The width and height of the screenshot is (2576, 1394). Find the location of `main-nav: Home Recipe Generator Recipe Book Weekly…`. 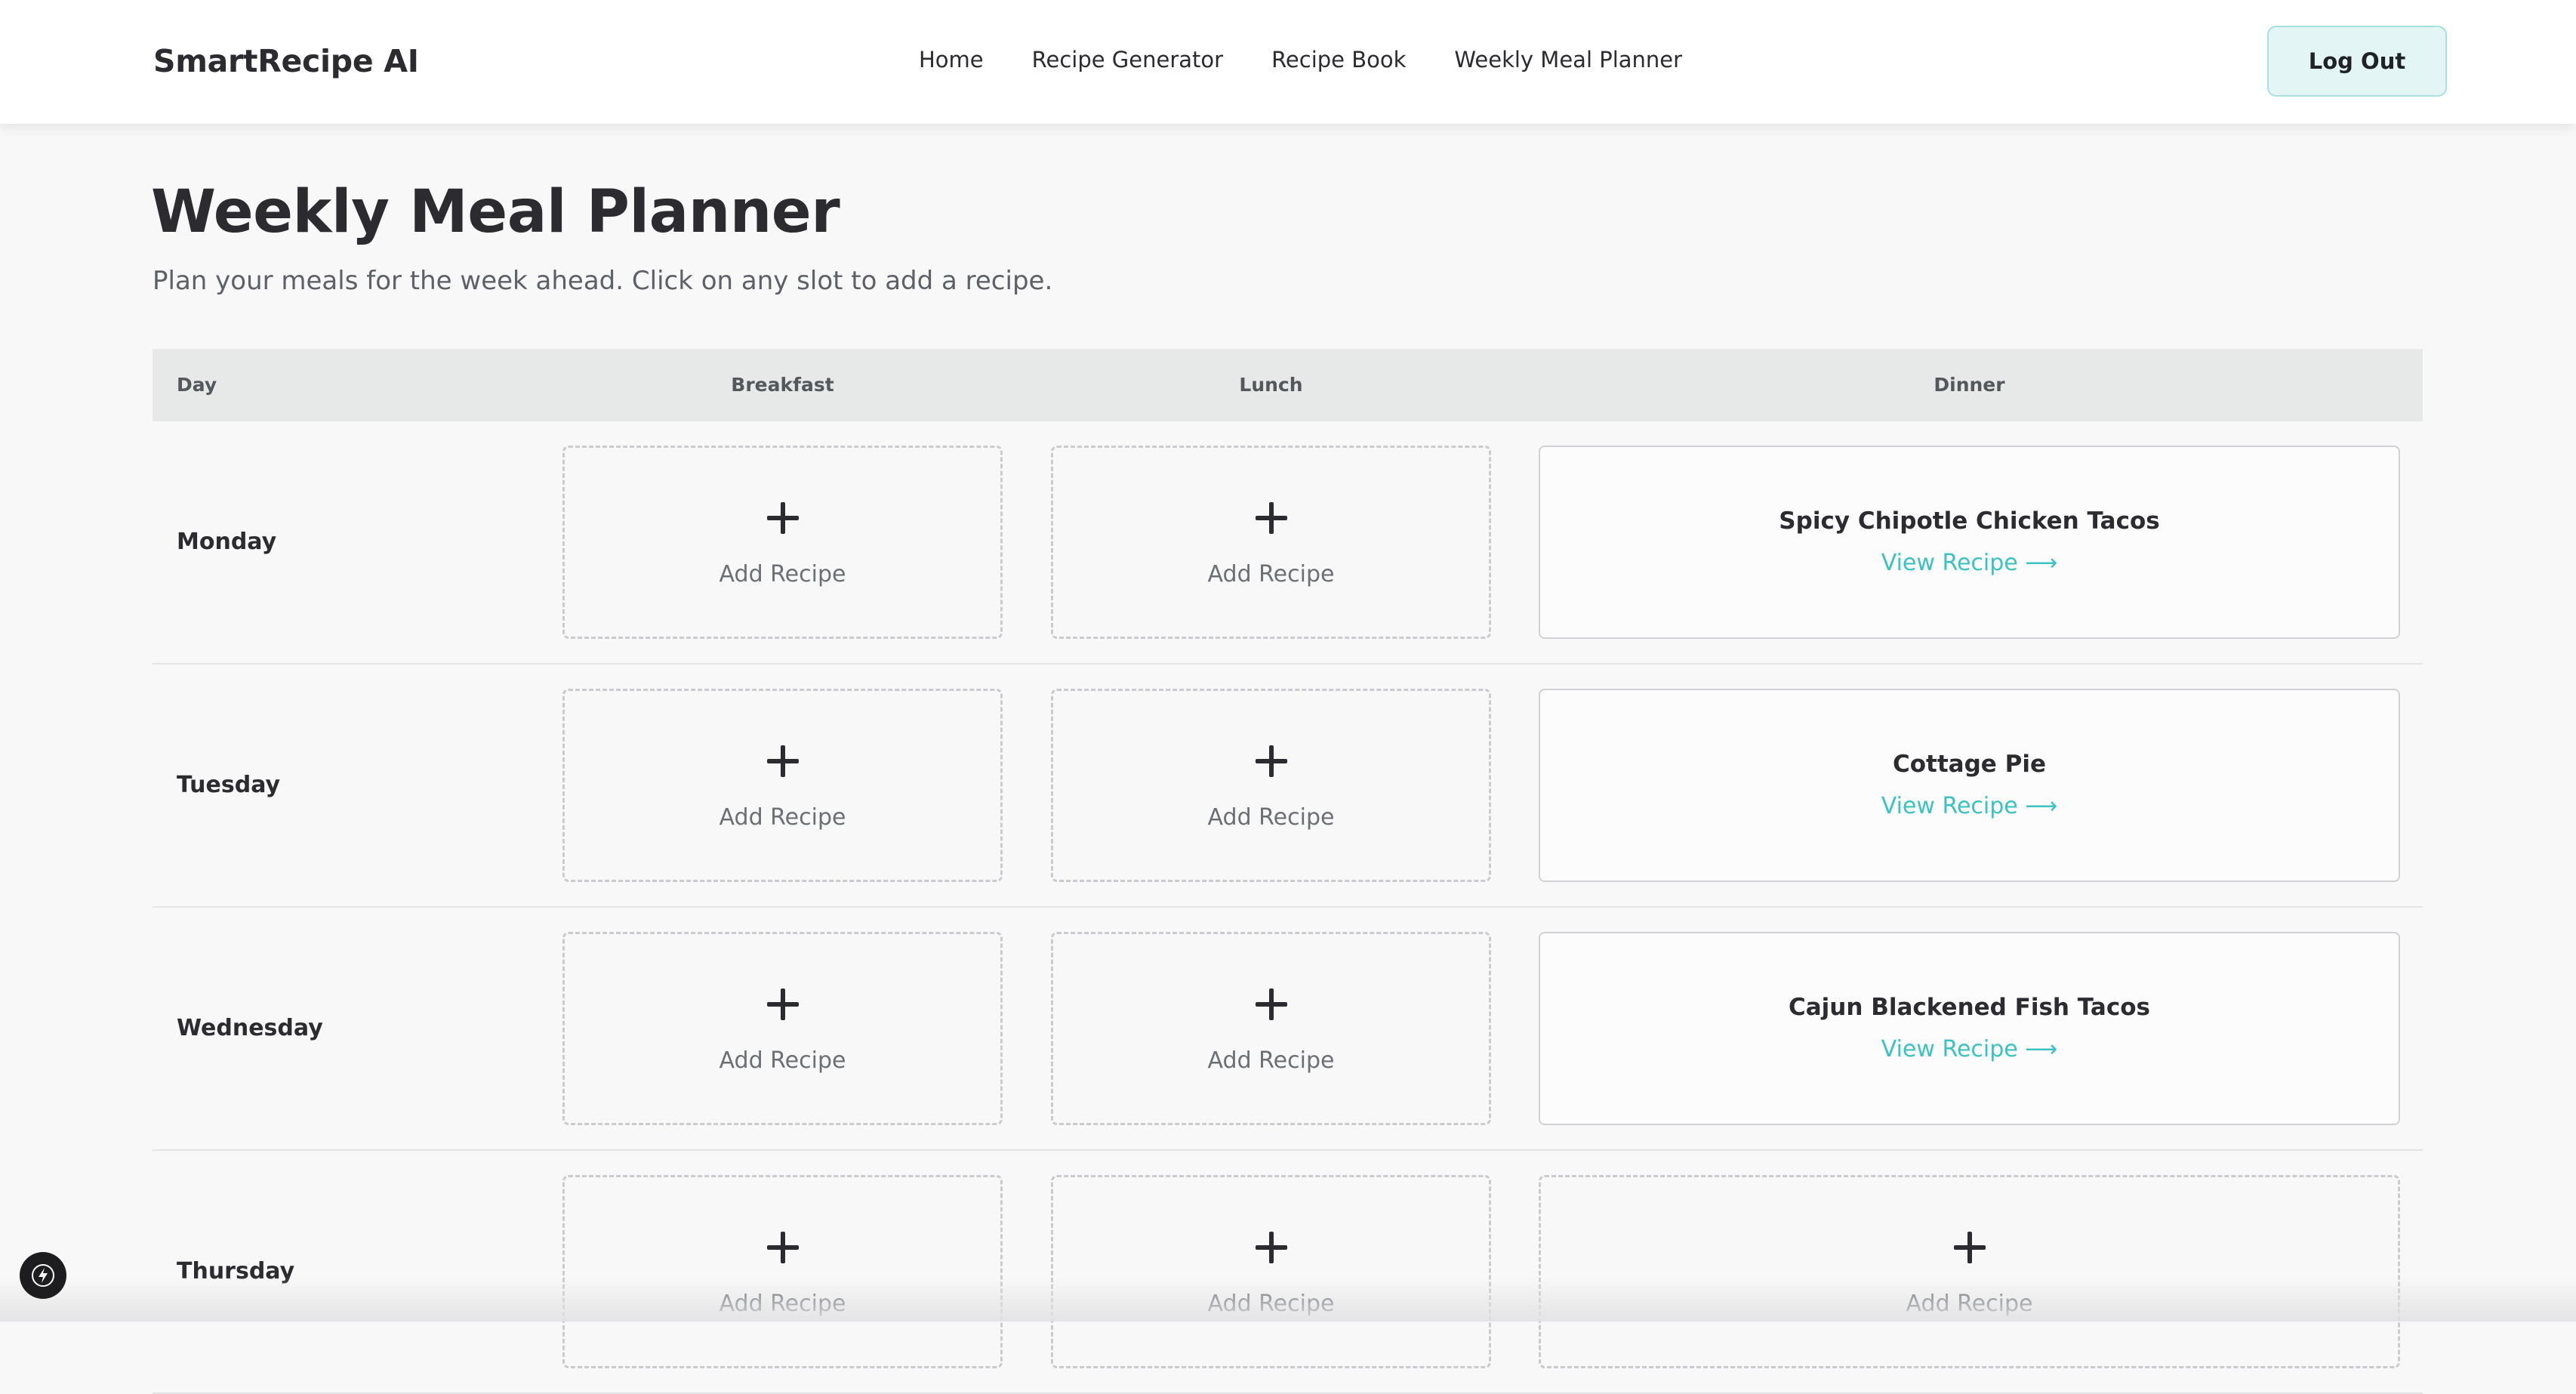

main-nav: Home Recipe Generator Recipe Book Weekly… is located at coordinates (1300, 59).